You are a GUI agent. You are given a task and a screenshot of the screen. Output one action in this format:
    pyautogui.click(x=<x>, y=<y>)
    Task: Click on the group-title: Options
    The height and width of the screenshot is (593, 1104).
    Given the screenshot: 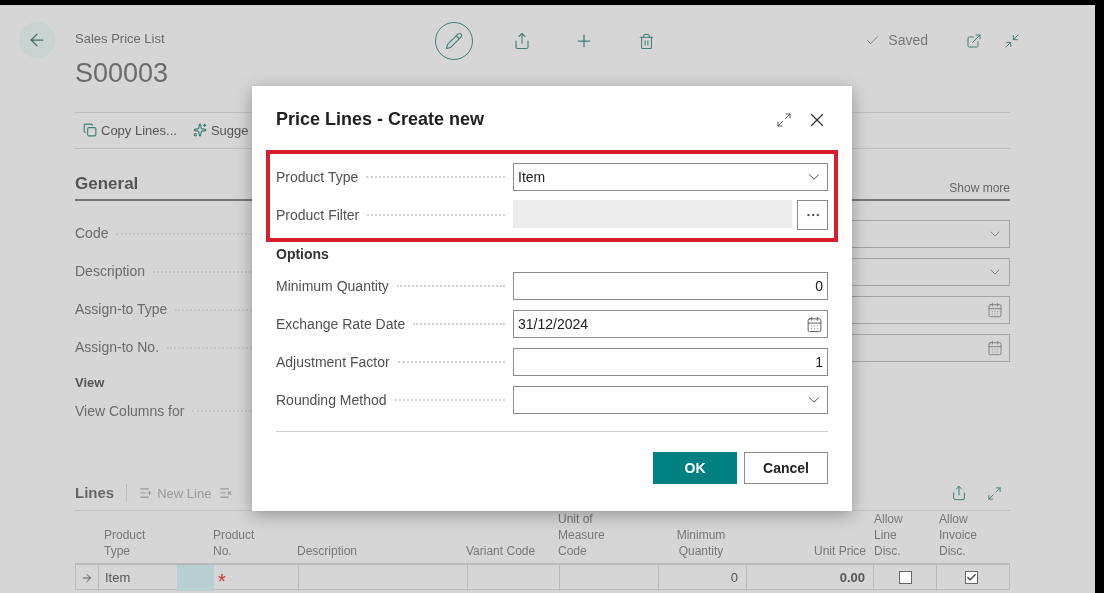 What is the action you would take?
    pyautogui.click(x=303, y=254)
    